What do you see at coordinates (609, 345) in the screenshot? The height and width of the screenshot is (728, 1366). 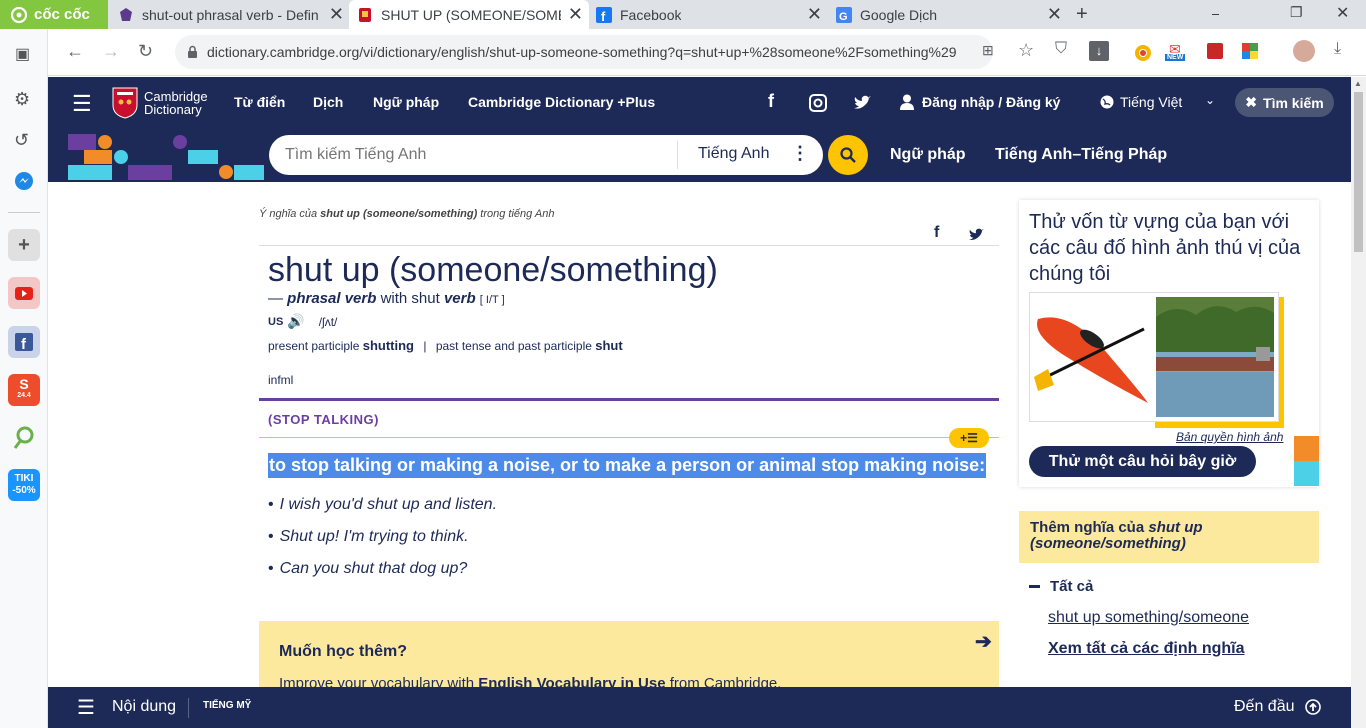 I see `inflection-form: shut` at bounding box center [609, 345].